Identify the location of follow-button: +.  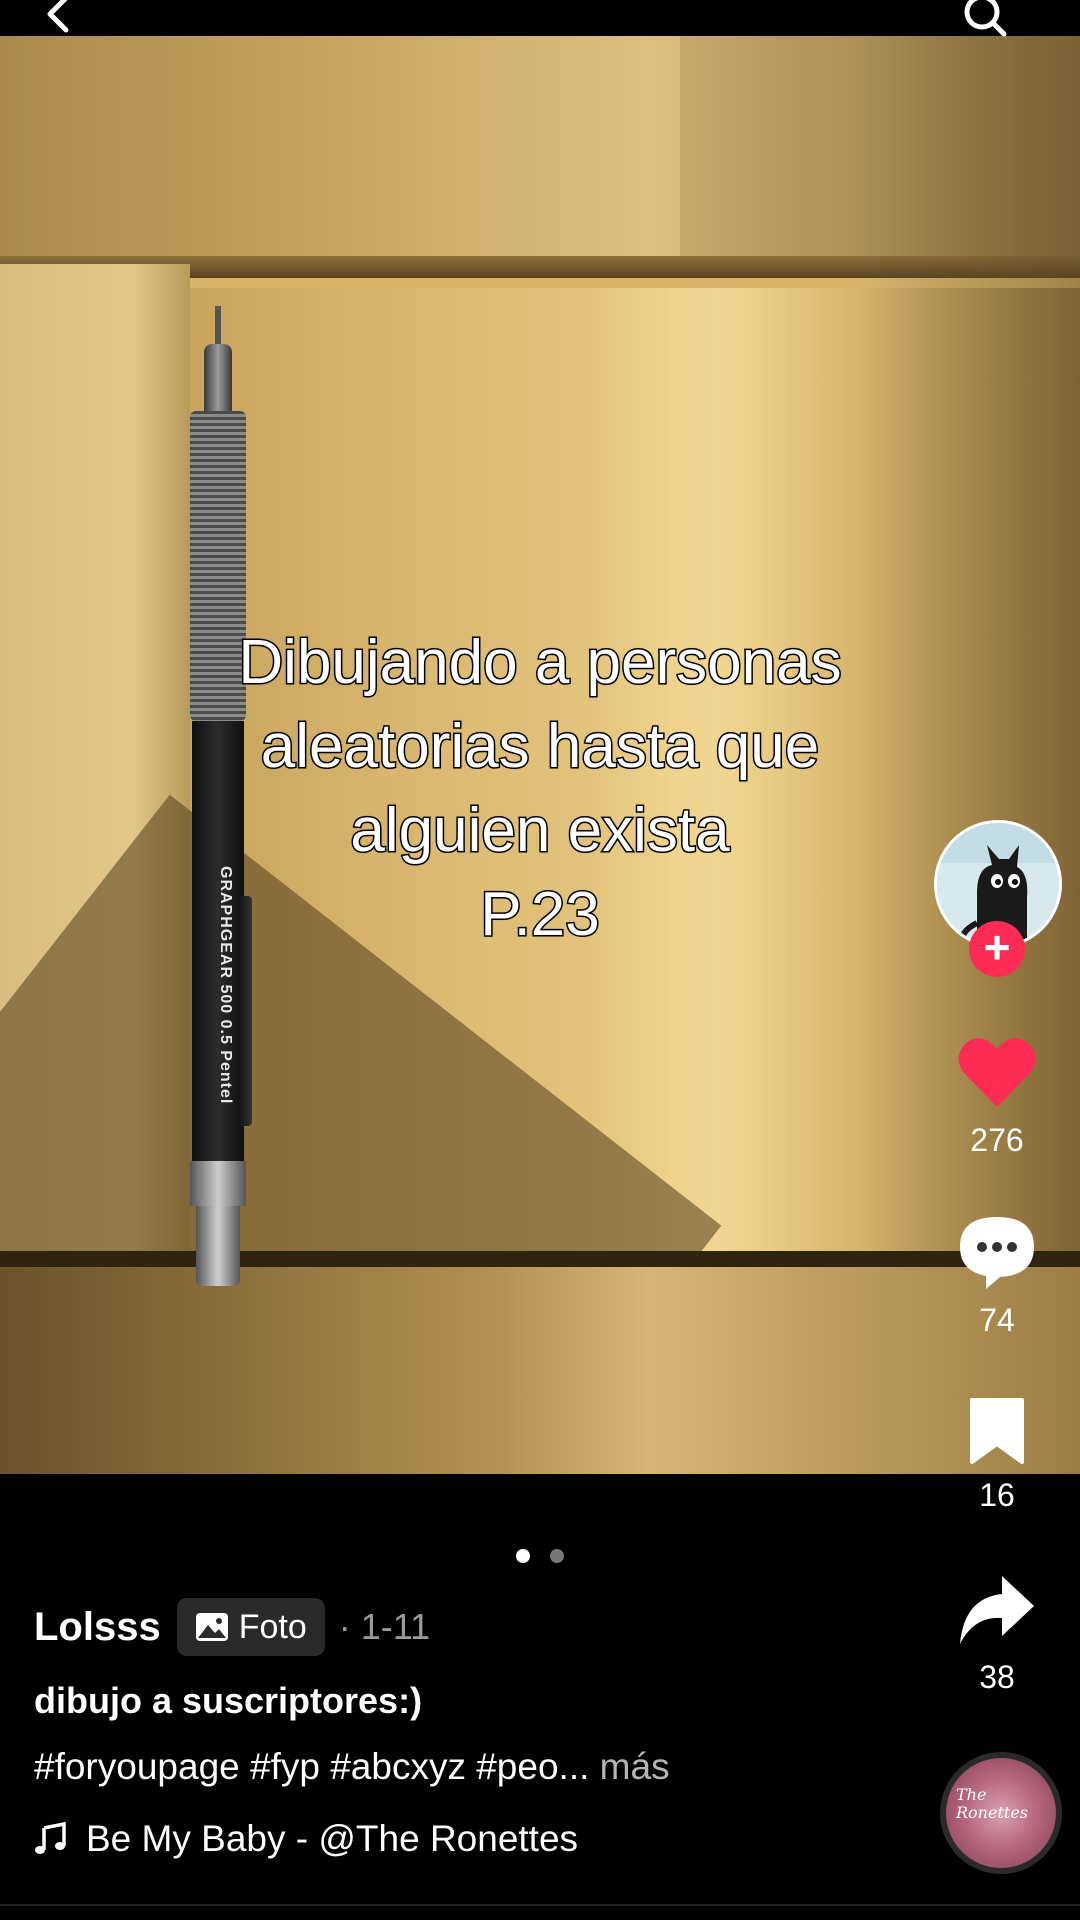
(997, 949).